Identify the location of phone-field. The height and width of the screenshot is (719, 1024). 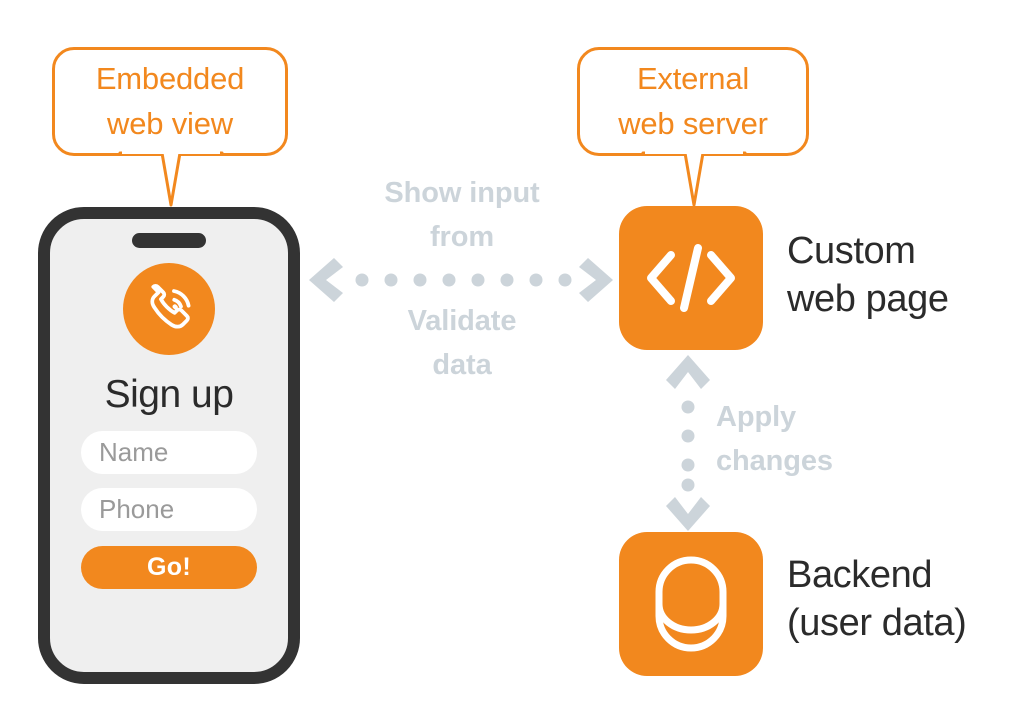
(169, 509).